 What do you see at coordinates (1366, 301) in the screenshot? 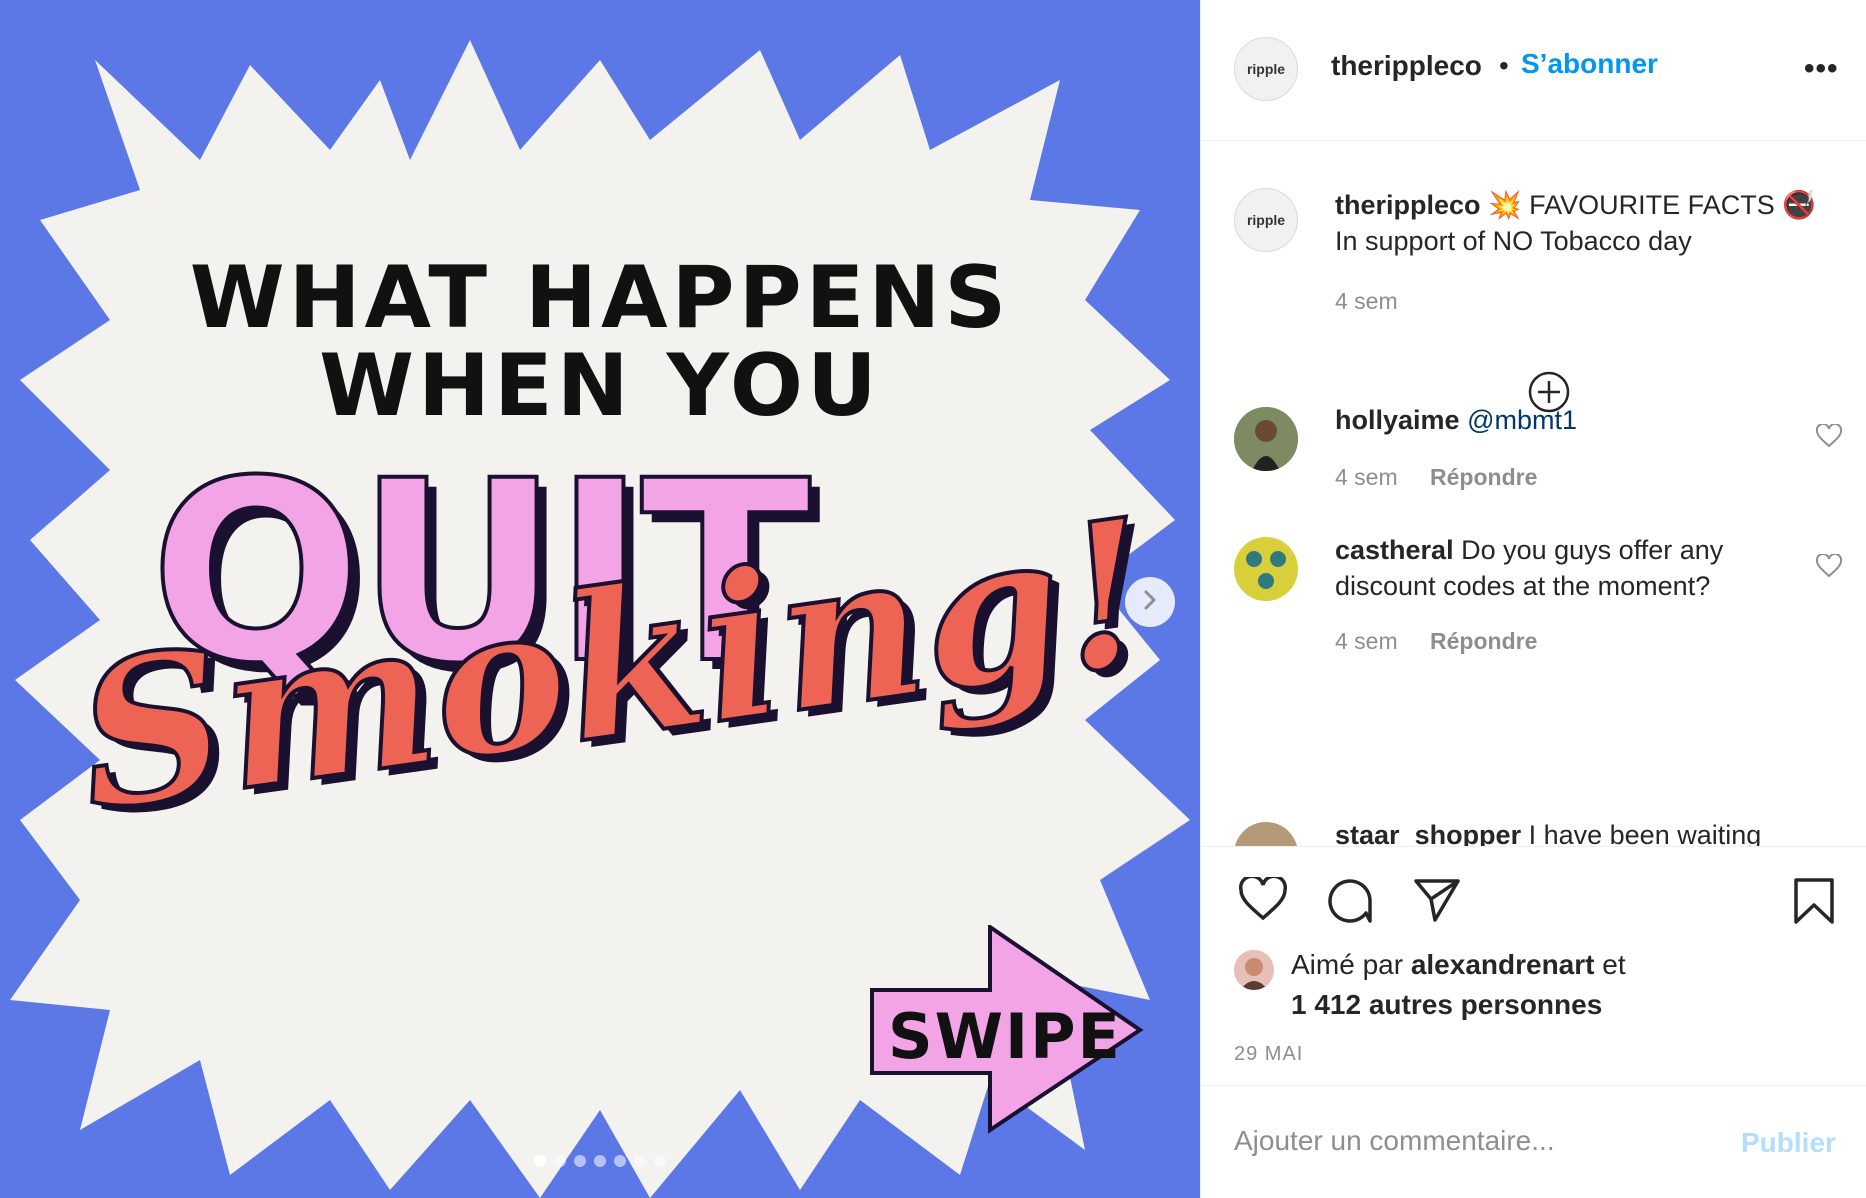
I see `caption-time: 4 sem` at bounding box center [1366, 301].